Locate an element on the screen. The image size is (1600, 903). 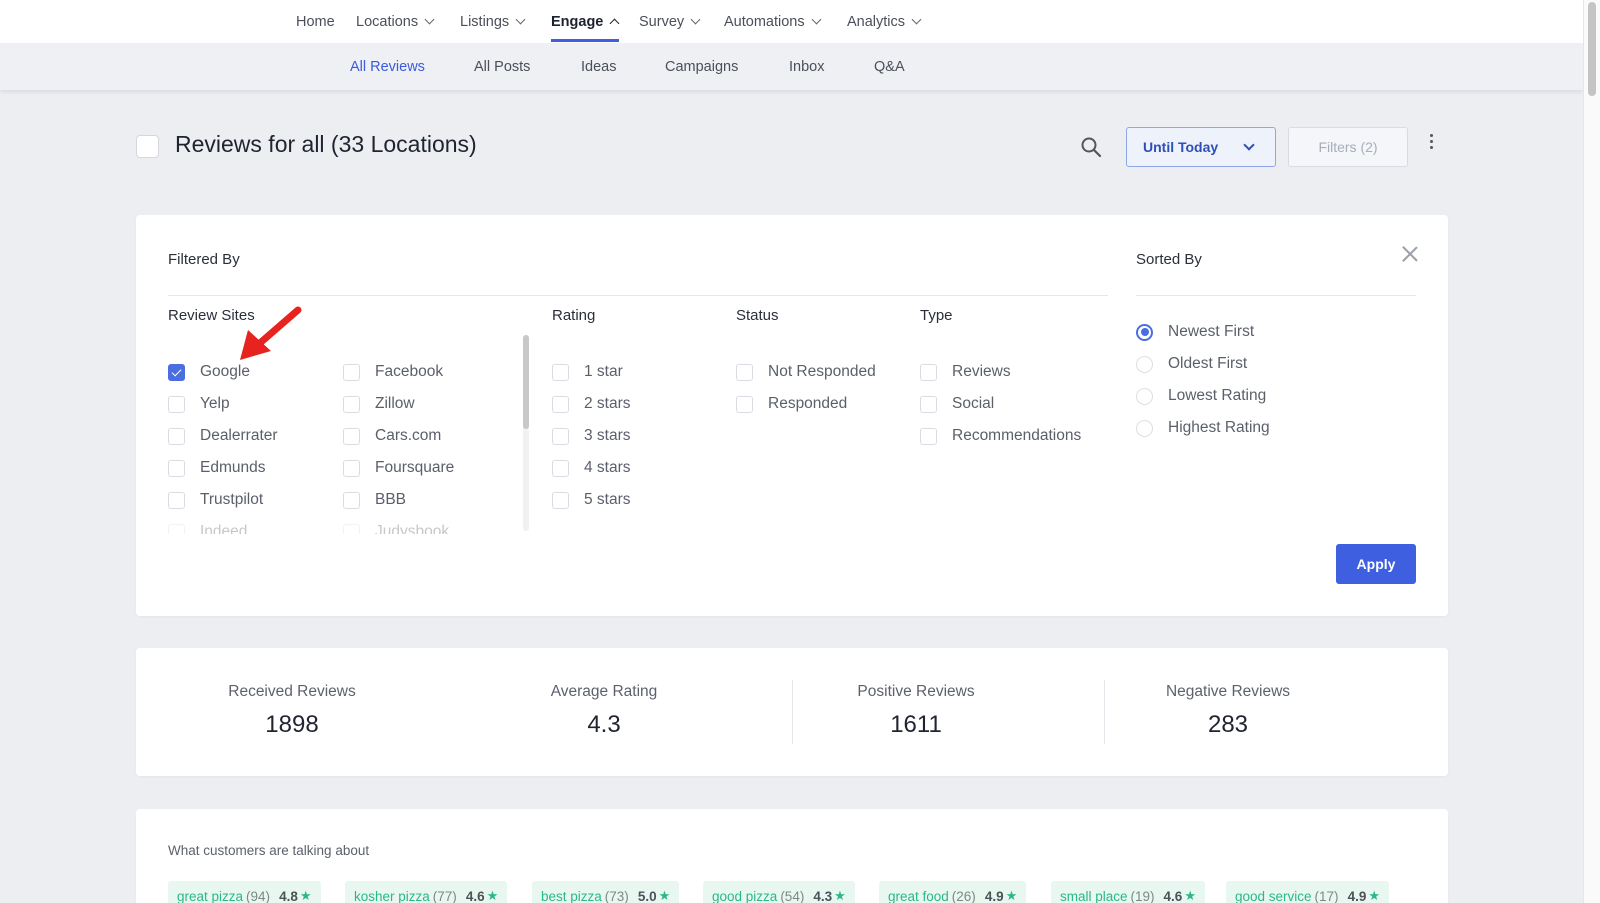
checkbox-zillow is located at coordinates (351, 404).